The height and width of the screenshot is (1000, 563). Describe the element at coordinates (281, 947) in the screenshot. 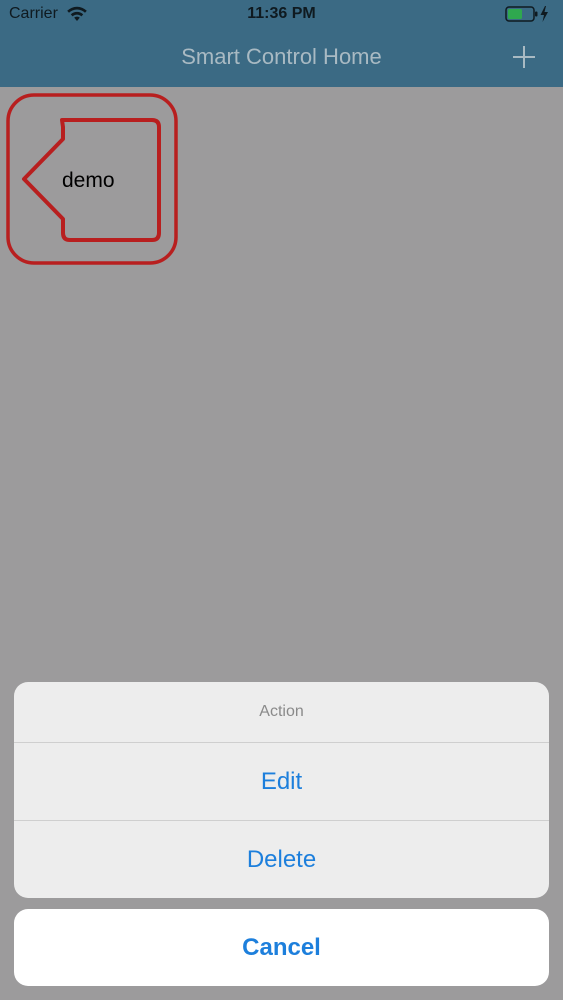

I see `cancel-button: Cancel` at that location.